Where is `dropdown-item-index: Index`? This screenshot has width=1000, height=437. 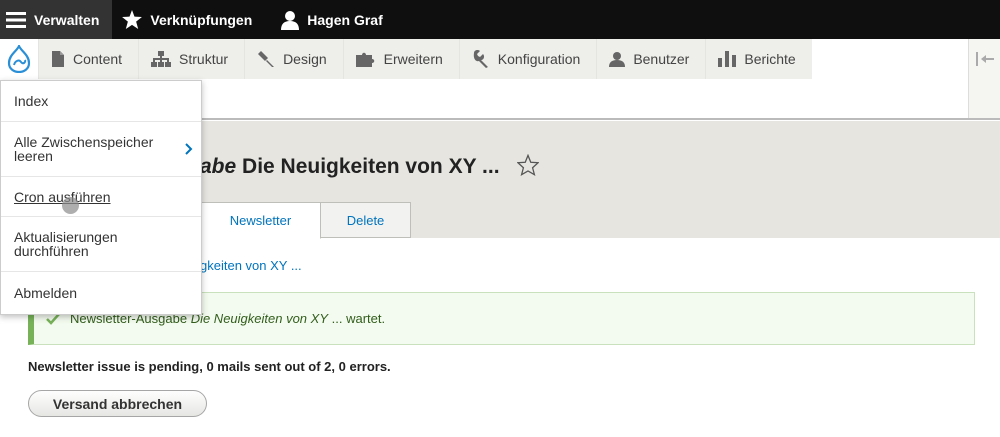 dropdown-item-index: Index is located at coordinates (101, 101).